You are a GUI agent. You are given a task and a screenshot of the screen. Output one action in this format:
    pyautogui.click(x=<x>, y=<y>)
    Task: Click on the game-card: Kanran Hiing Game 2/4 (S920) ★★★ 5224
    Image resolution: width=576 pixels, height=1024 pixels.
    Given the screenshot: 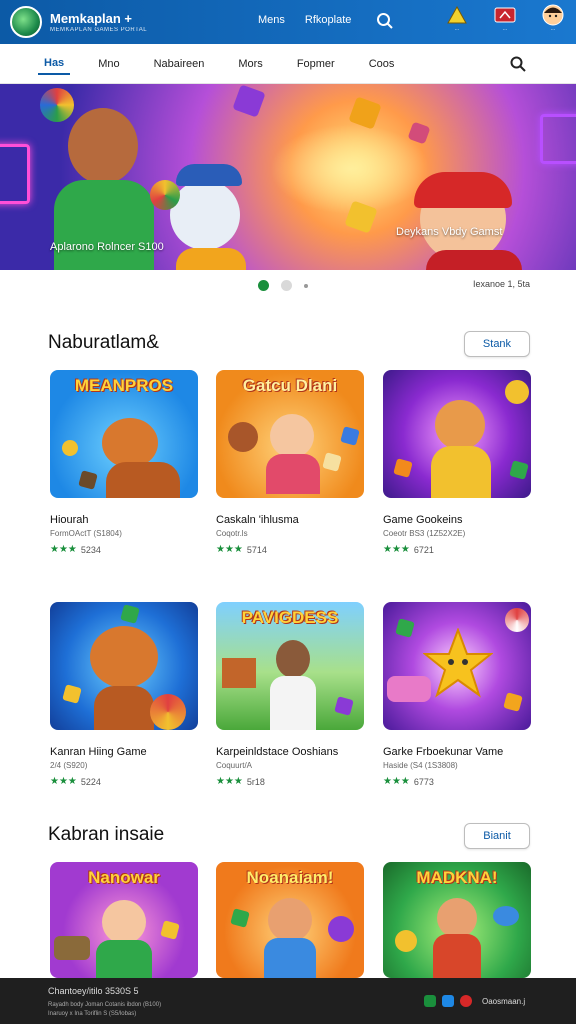 What is the action you would take?
    pyautogui.click(x=124, y=694)
    